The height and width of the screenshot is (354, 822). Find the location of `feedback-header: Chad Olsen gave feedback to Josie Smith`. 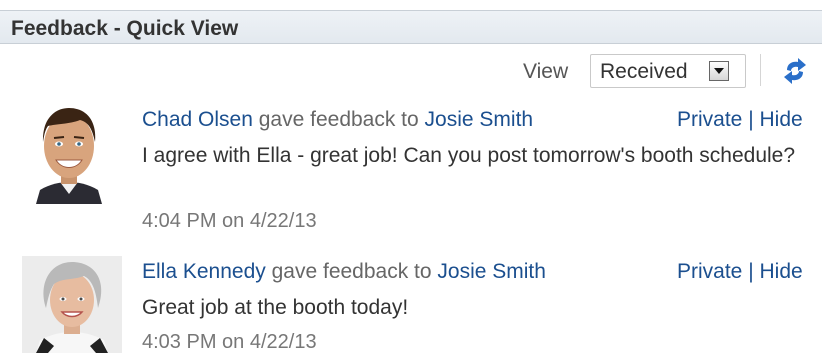

feedback-header: Chad Olsen gave feedback to Josie Smith is located at coordinates (337, 120).